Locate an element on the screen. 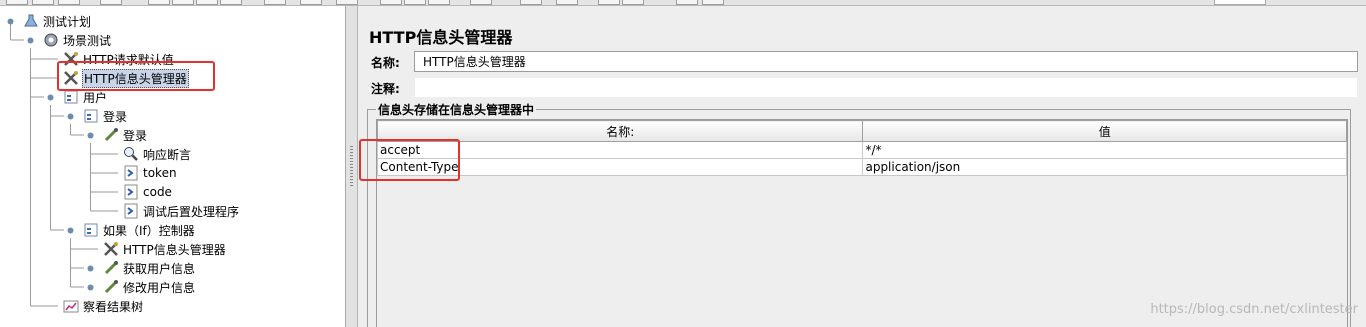  tree-item-response-assertion: 响应断言 is located at coordinates (157, 154).